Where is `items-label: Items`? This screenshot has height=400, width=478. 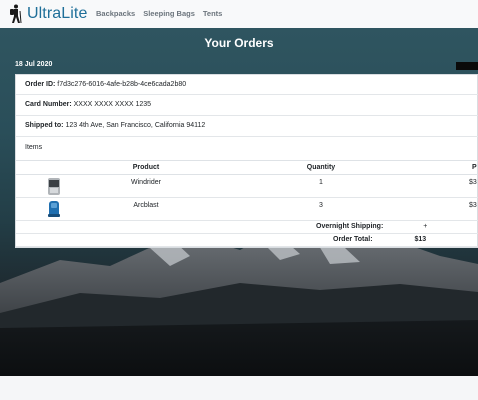
items-label: Items is located at coordinates (34, 147).